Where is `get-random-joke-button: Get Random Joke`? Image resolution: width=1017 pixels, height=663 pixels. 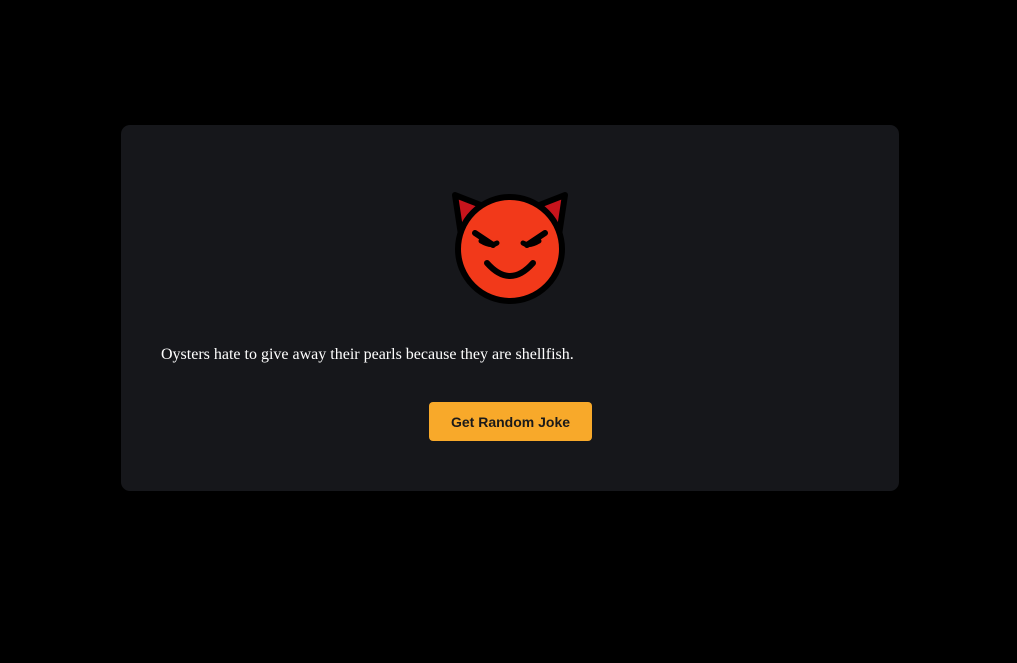
get-random-joke-button: Get Random Joke is located at coordinates (510, 421).